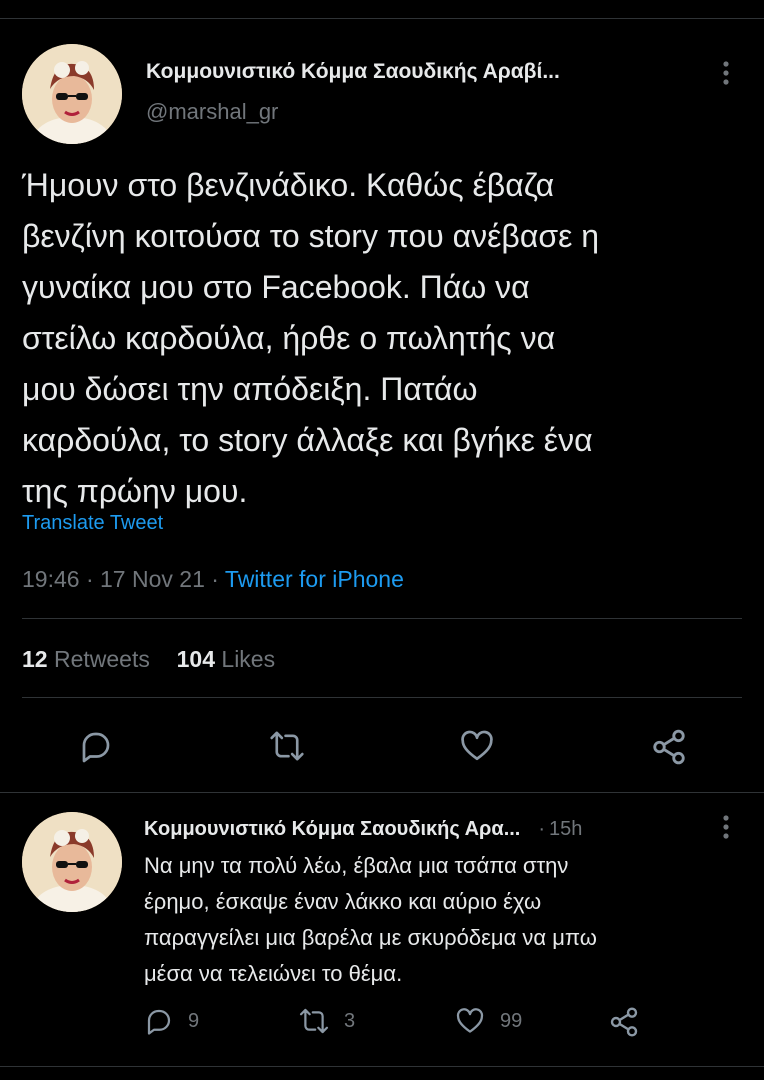 The height and width of the screenshot is (1080, 764). I want to click on author-handle: @marshal_gr, so click(212, 112).